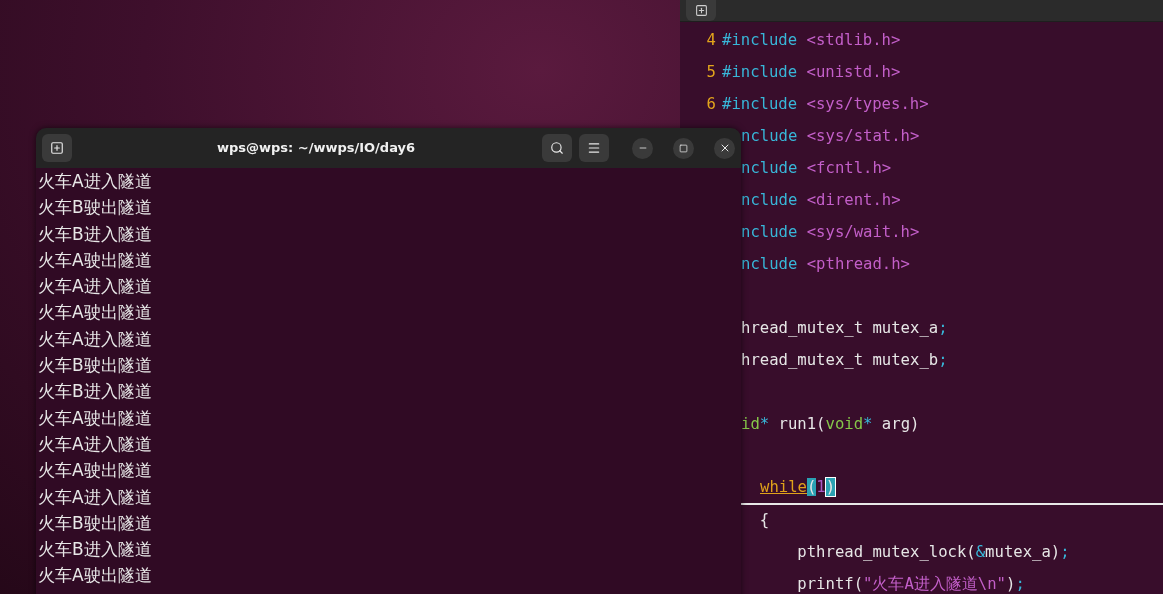 The image size is (1163, 594). Describe the element at coordinates (711, 105) in the screenshot. I see `line-number: 6` at that location.